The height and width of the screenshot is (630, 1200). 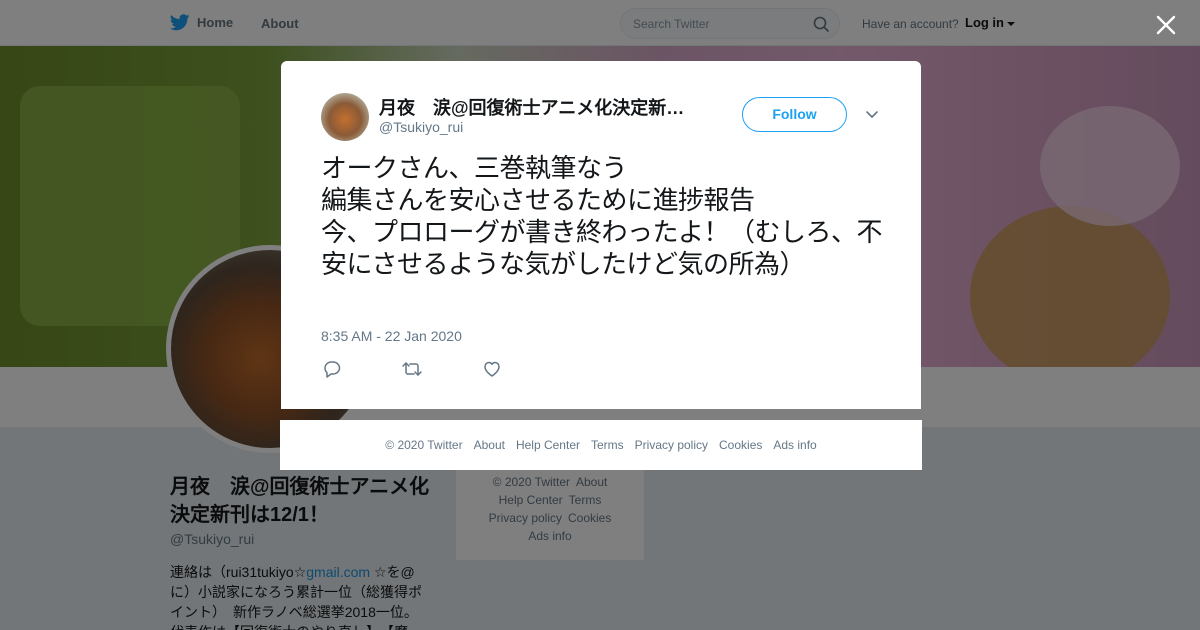 What do you see at coordinates (421, 127) in the screenshot?
I see `tweet-author-handle: @Tsukiyo_rui` at bounding box center [421, 127].